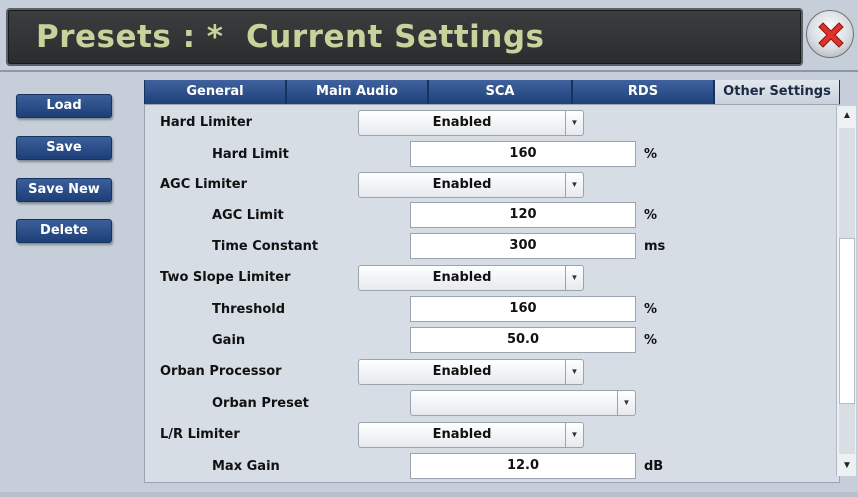 This screenshot has height=497, width=858. I want to click on bottom-border, so click(429, 494).